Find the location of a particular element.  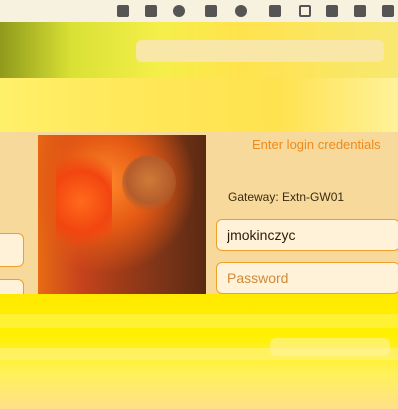

blurred-header-band is located at coordinates (260, 51).